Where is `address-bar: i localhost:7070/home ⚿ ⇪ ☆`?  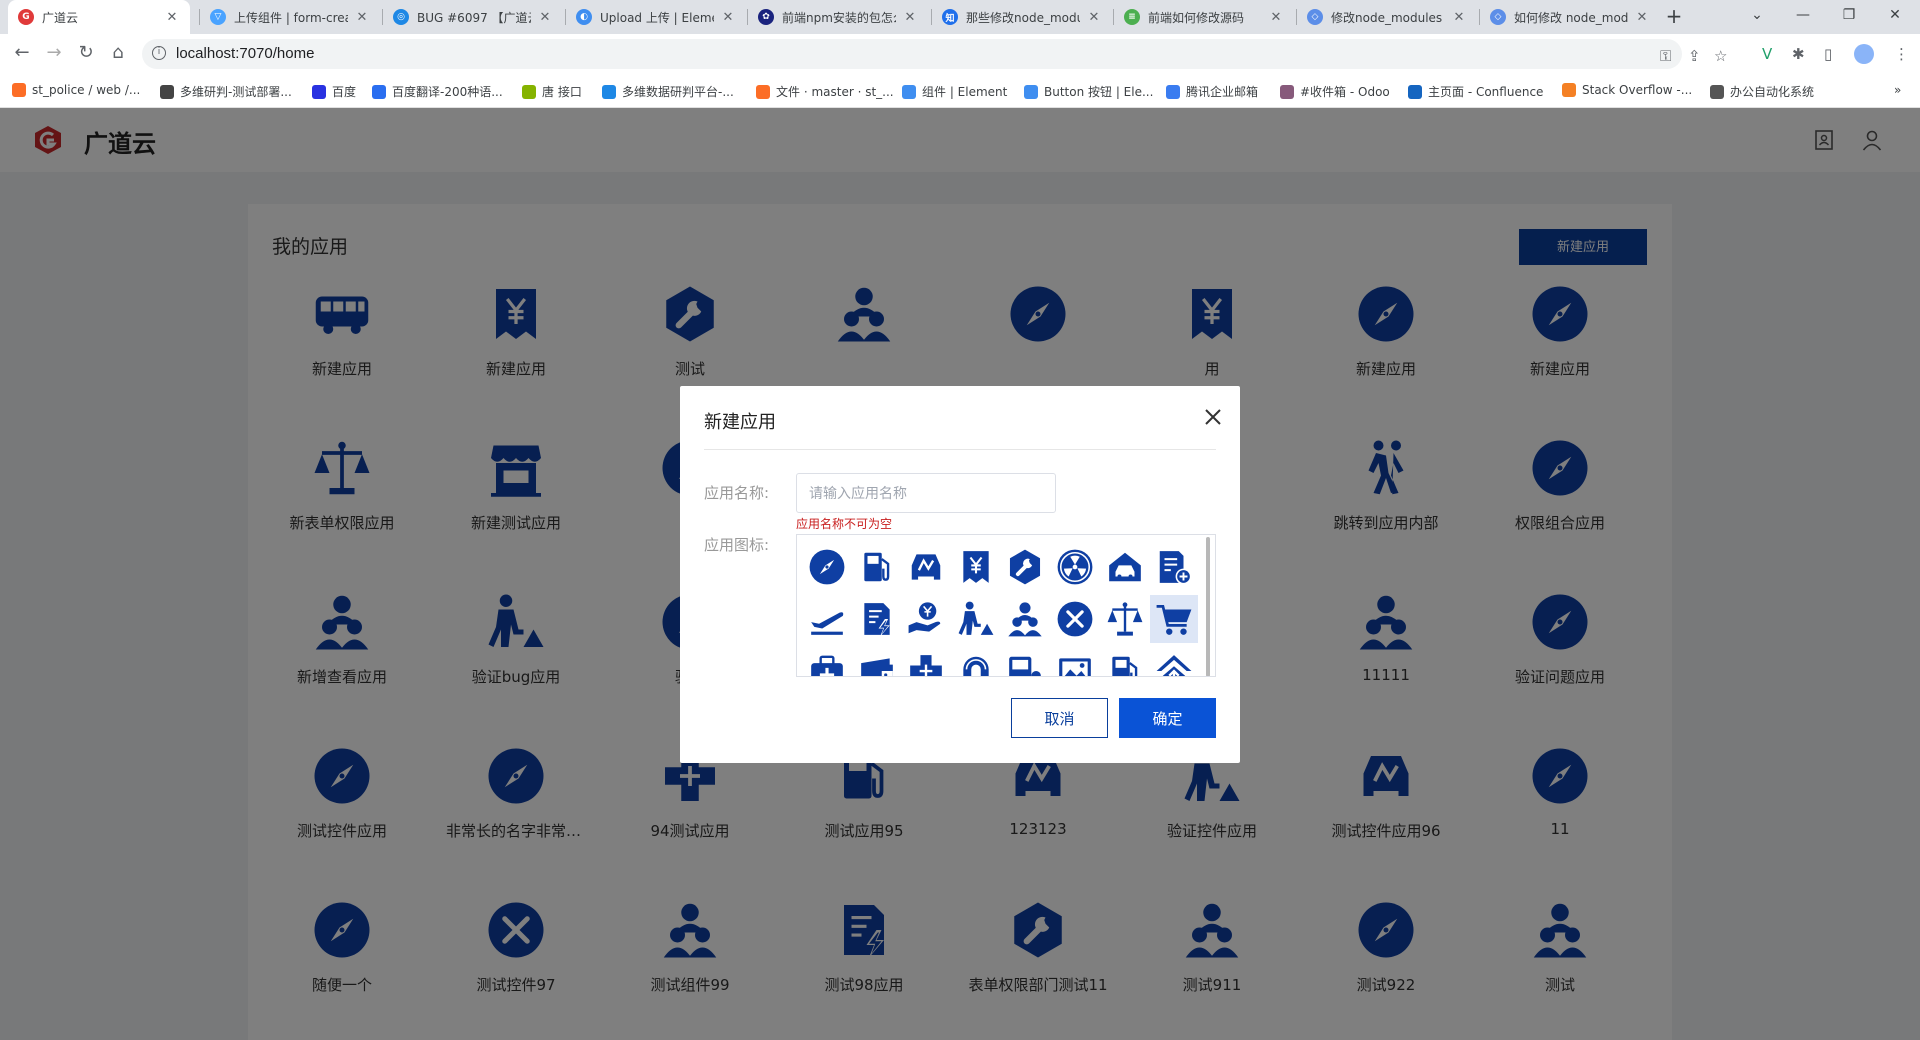 address-bar: i localhost:7070/home ⚿ ⇪ ☆ is located at coordinates (934, 54).